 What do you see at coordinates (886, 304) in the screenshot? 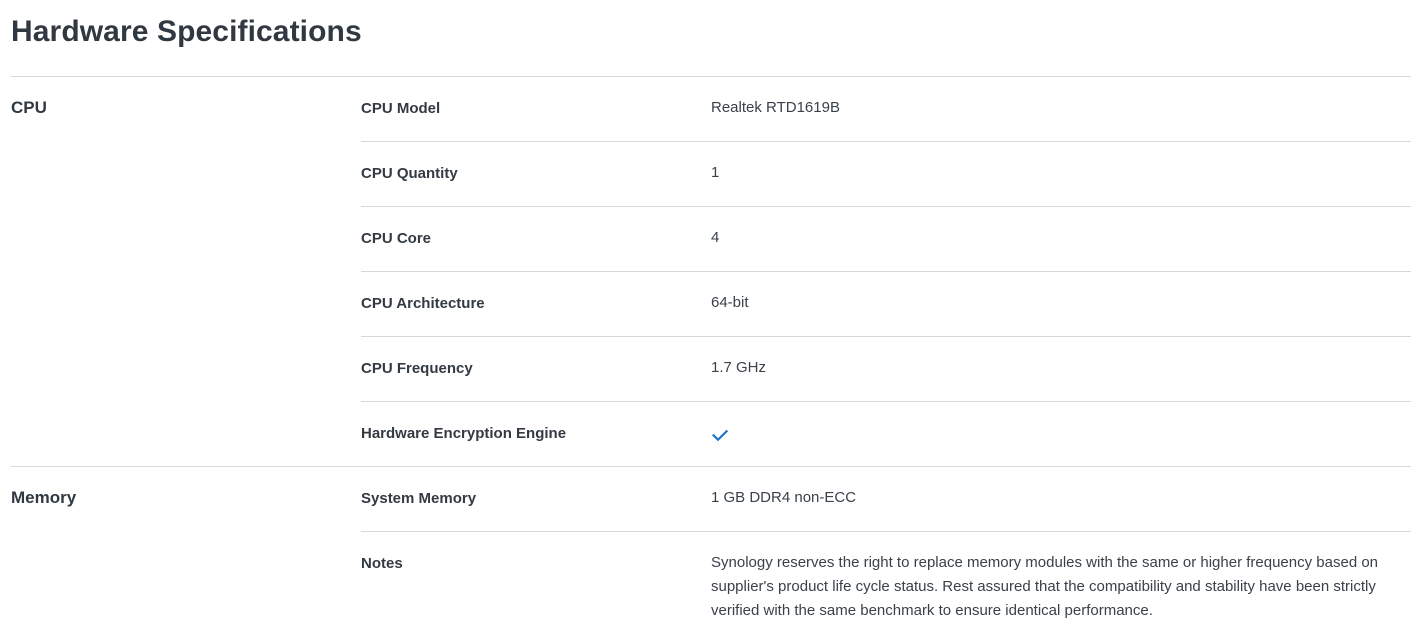
I see `spec-row-cpu-architecture: CPU Architecture 64-bit` at bounding box center [886, 304].